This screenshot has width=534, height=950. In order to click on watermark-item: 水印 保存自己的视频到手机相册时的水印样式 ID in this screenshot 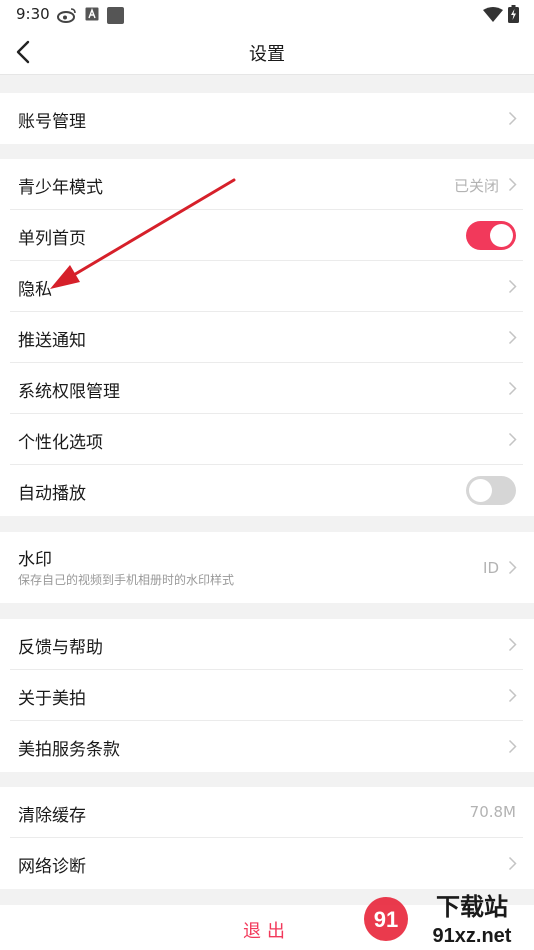, I will do `click(266, 567)`.